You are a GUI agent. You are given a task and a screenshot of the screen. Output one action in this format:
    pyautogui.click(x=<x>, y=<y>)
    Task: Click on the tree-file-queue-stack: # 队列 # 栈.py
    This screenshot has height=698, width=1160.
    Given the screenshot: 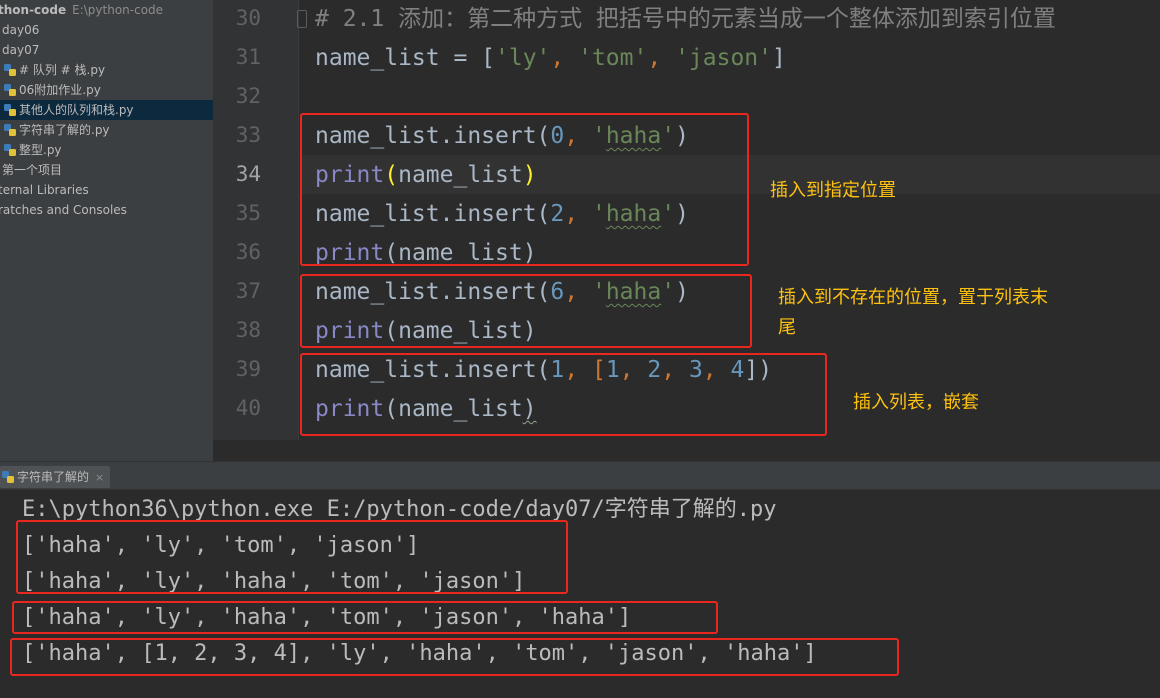 What is the action you would take?
    pyautogui.click(x=54, y=70)
    